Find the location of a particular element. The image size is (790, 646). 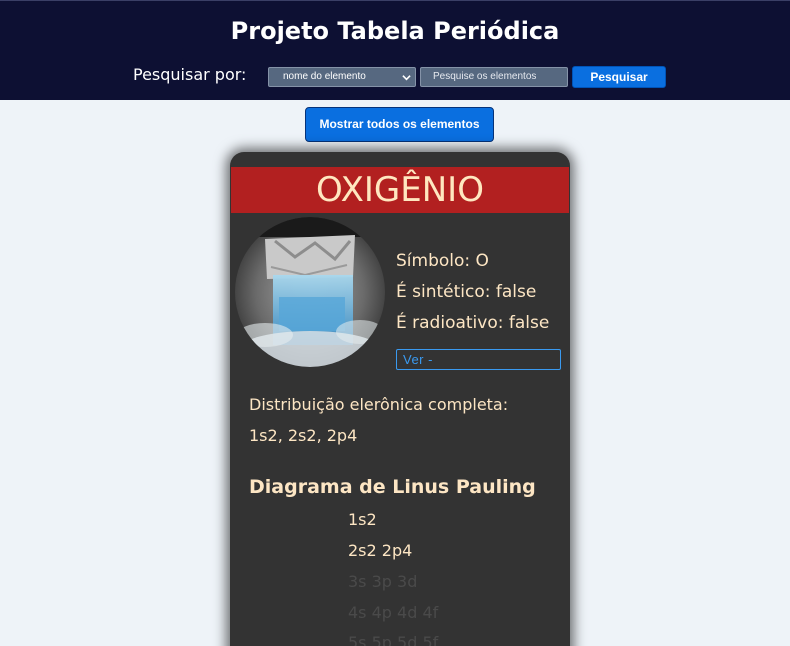

search-placeholder: Pesquise os elementos is located at coordinates (485, 76).